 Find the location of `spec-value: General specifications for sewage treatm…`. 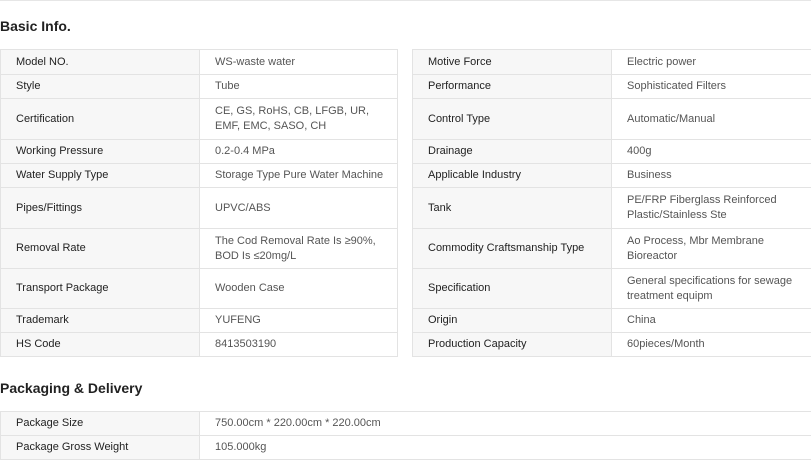

spec-value: General specifications for sewage treatm… is located at coordinates (711, 288).